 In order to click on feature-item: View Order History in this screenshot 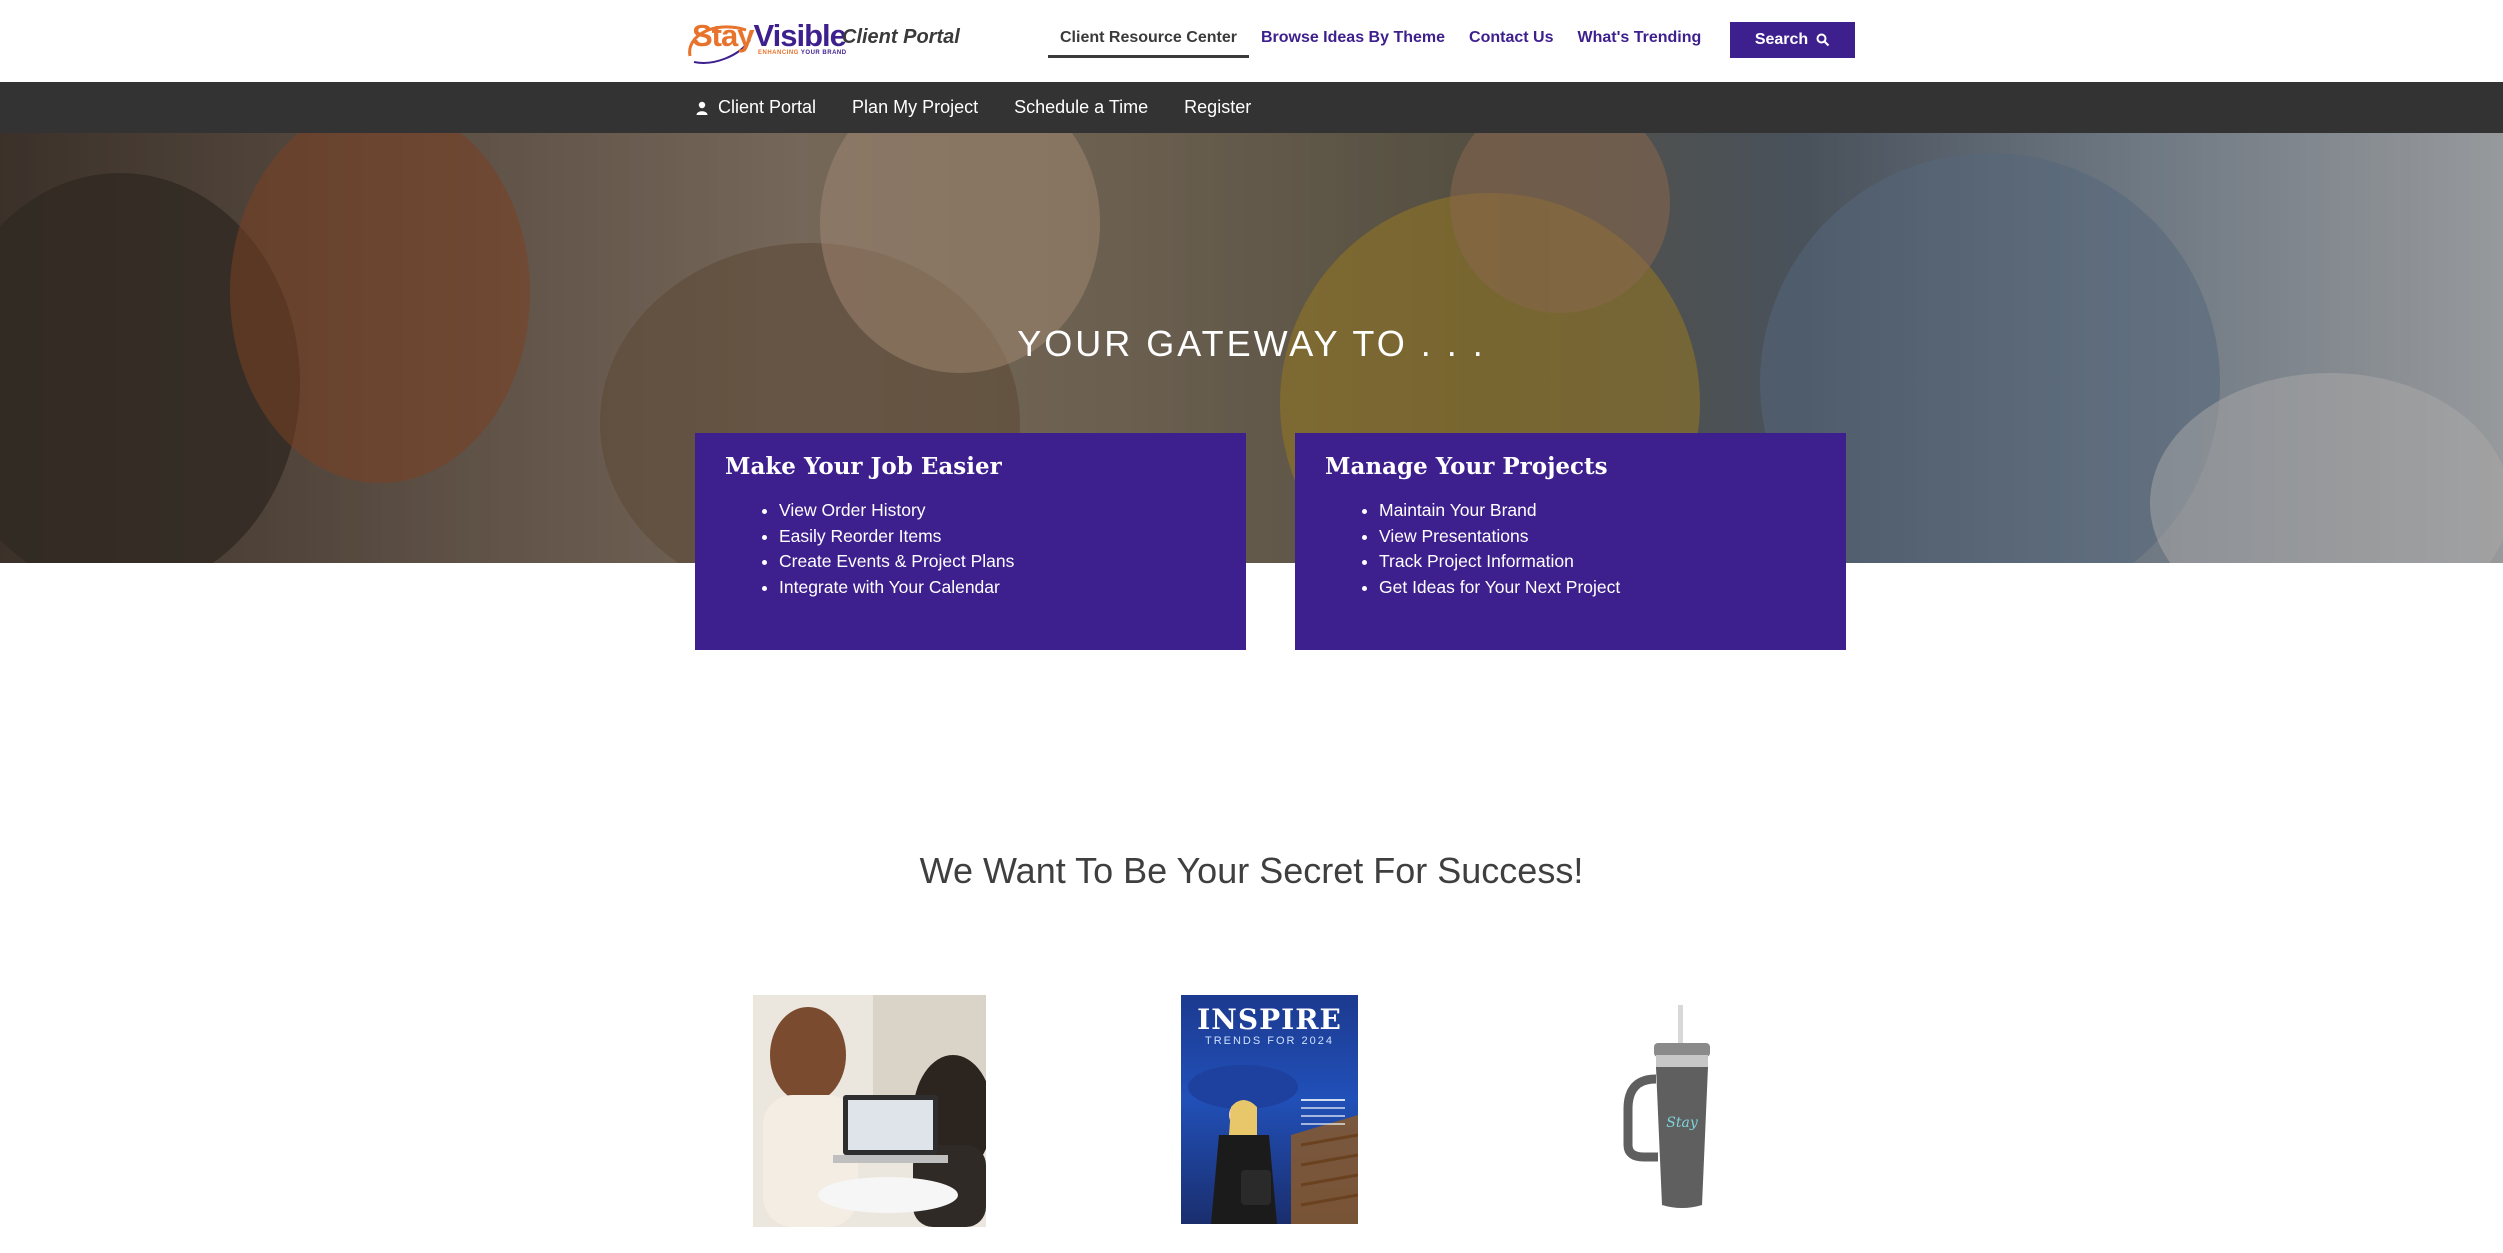, I will do `click(997, 511)`.